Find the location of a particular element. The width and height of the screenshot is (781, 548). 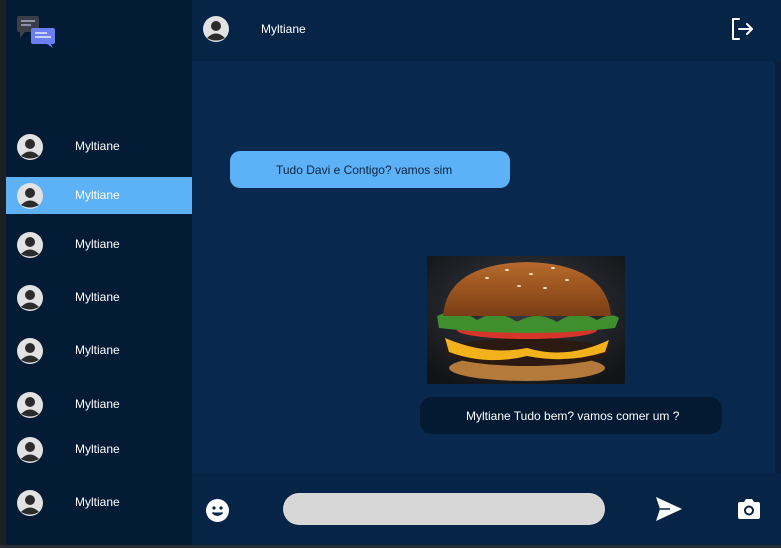

smiley-icon is located at coordinates (217, 510).